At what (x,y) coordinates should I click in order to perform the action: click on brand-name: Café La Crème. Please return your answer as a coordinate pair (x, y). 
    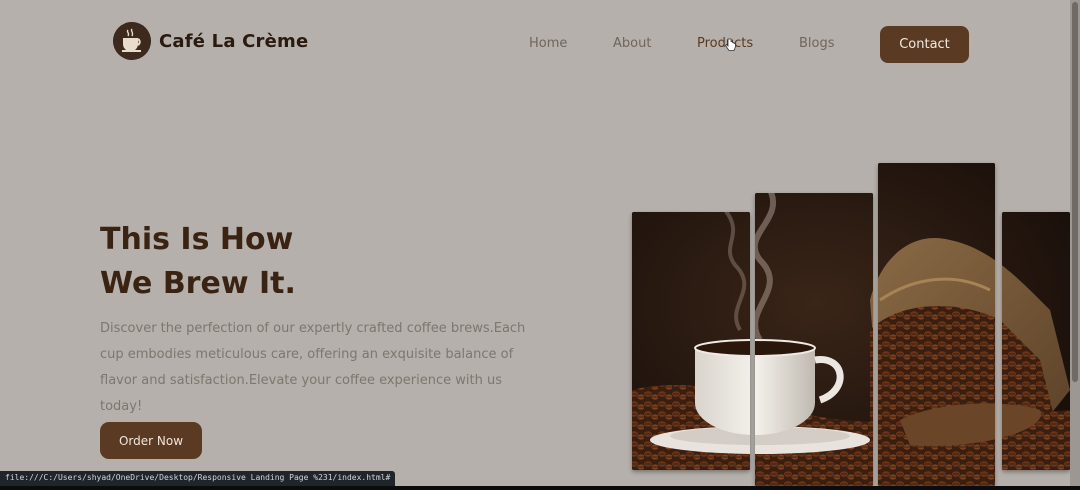
    Looking at the image, I should click on (234, 41).